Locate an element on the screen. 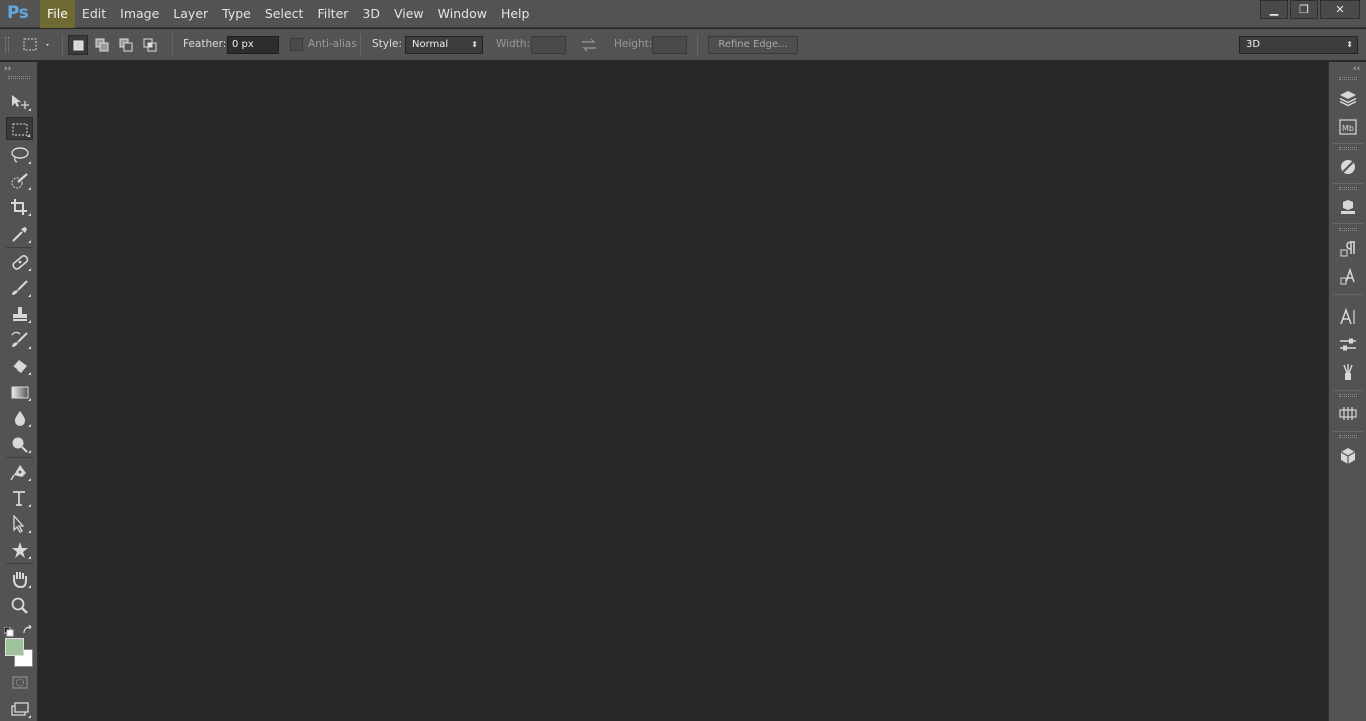 The height and width of the screenshot is (721, 1366). properties-panel-button is located at coordinates (1348, 345).